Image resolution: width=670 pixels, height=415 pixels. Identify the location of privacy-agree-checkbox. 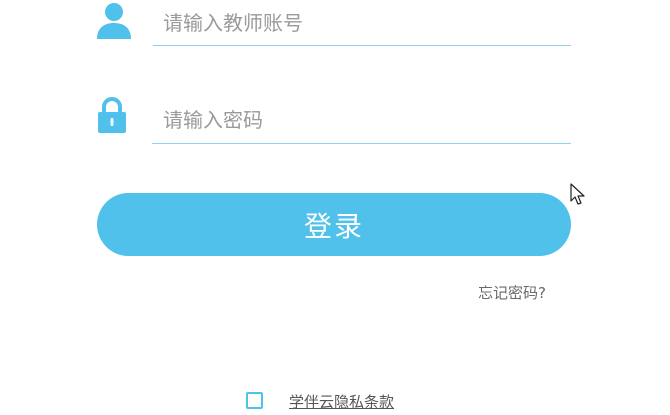
(254, 400).